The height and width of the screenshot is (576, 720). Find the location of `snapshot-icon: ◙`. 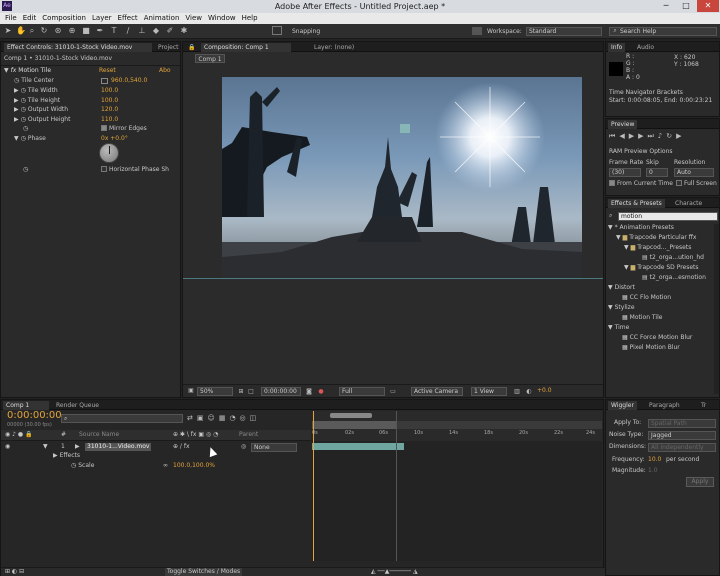

snapshot-icon: ◙ is located at coordinates (309, 392).